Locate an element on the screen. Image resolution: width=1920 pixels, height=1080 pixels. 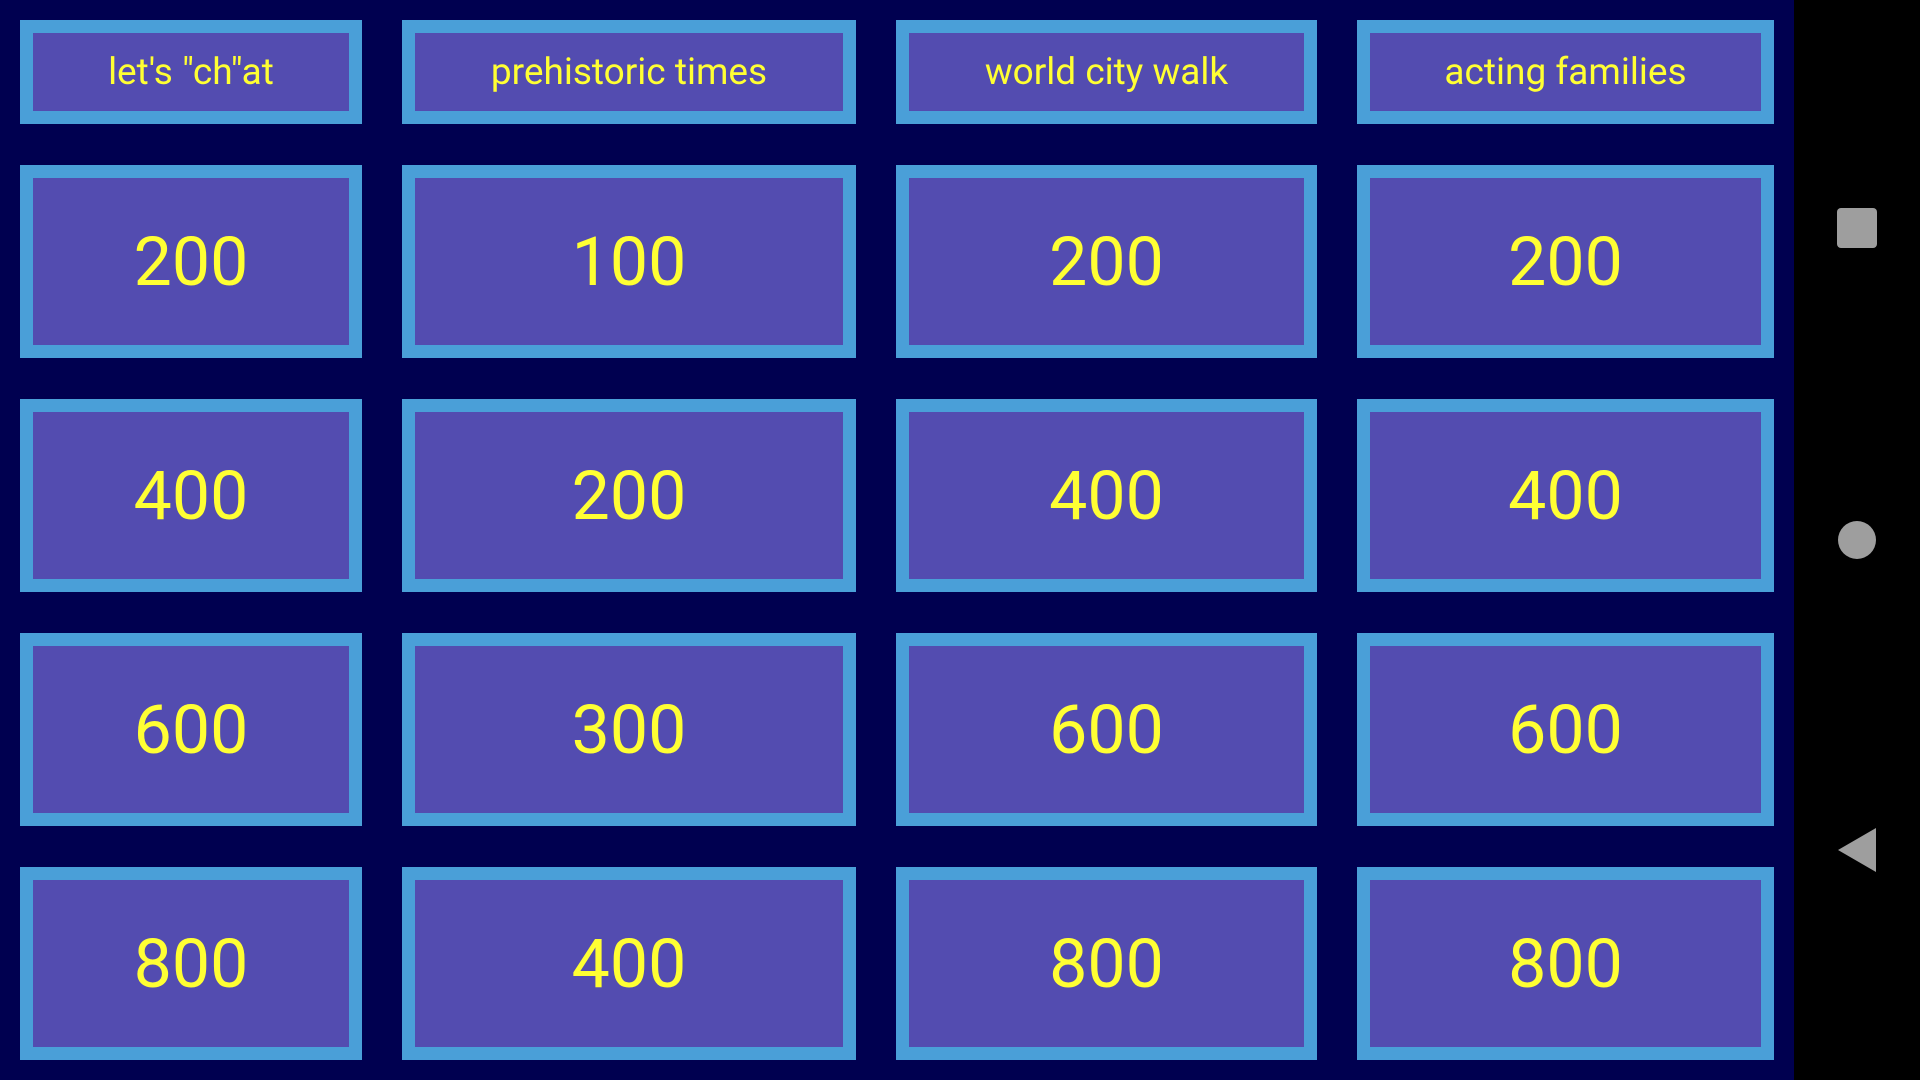
square-icon is located at coordinates (1857, 228).